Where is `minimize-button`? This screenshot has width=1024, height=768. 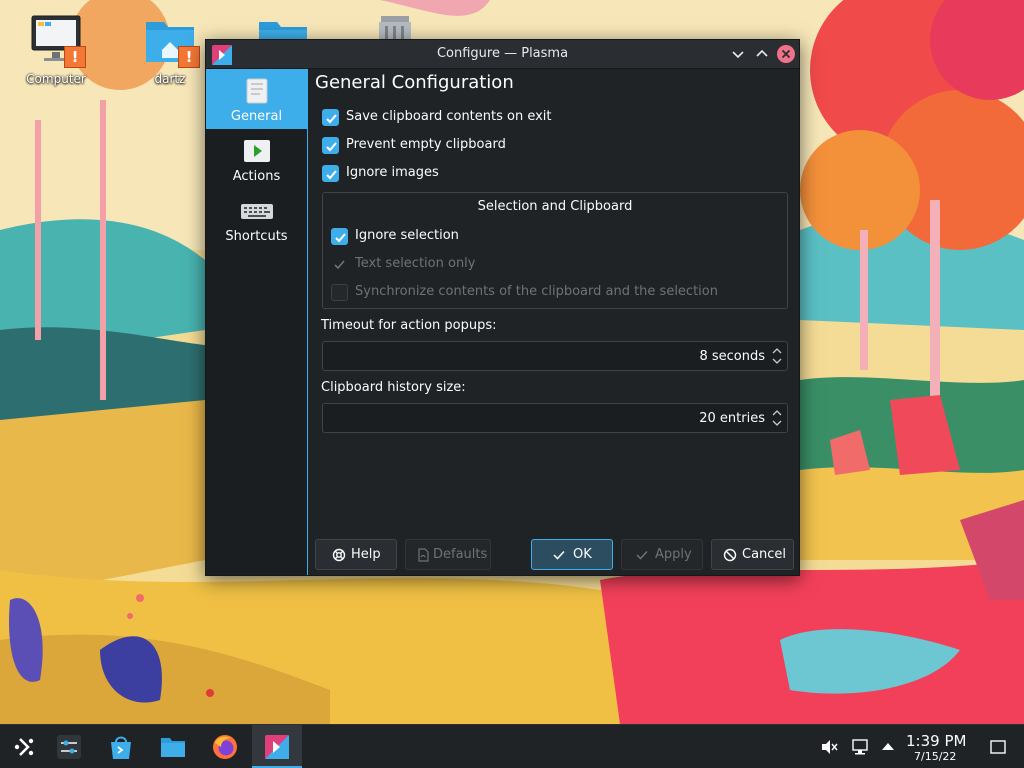
minimize-button is located at coordinates (738, 54).